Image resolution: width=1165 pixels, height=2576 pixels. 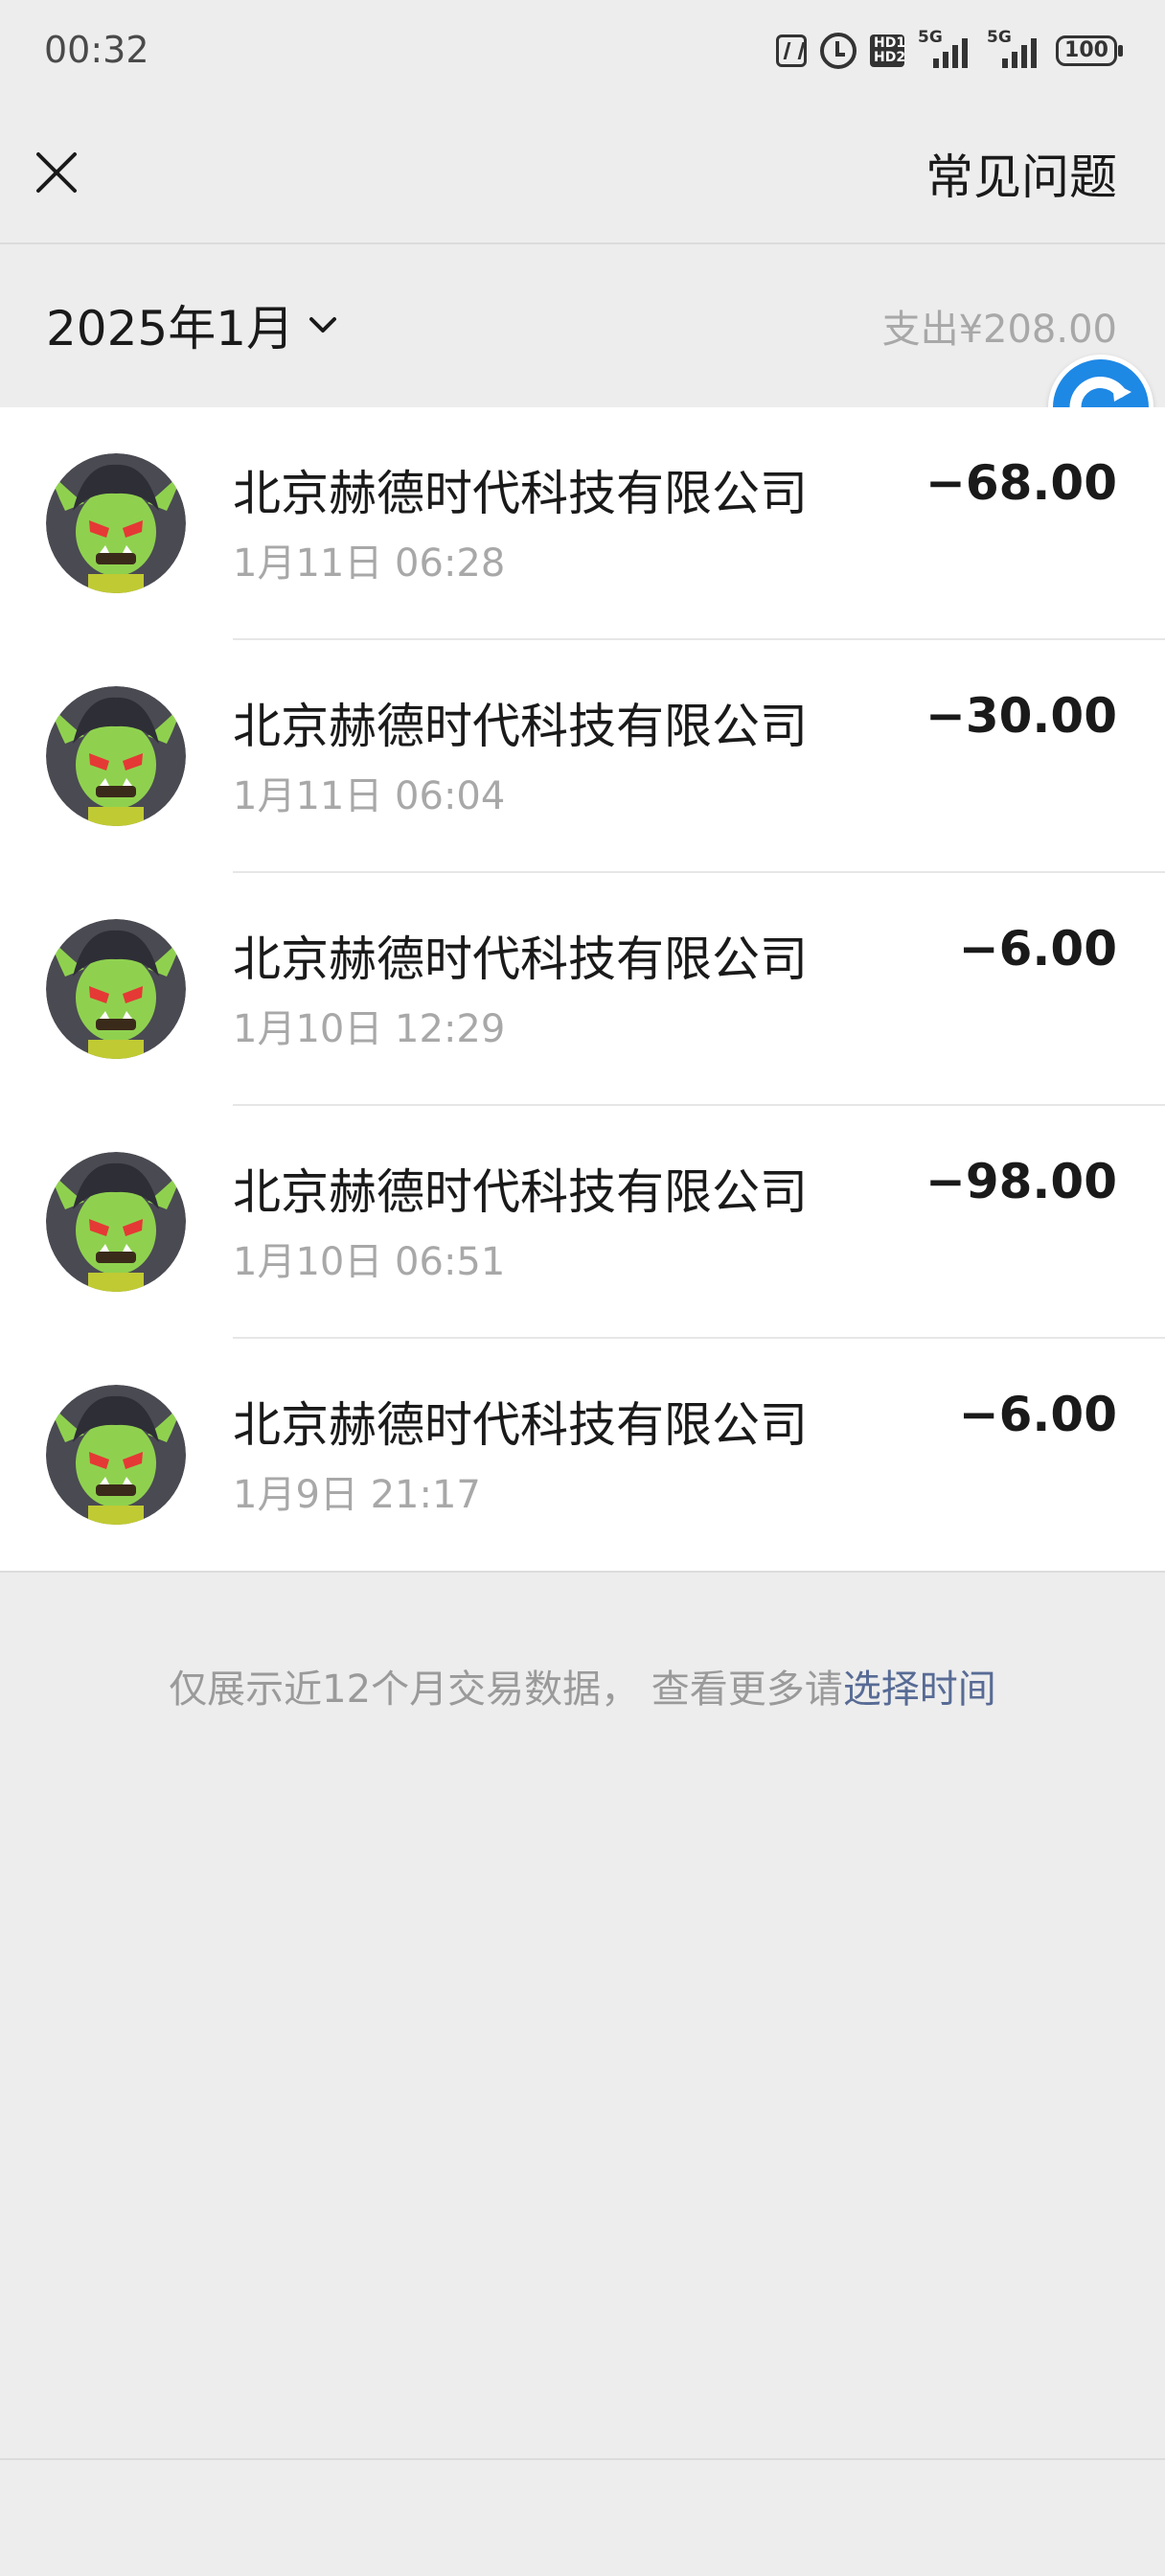 I want to click on status-time: 00:32, so click(x=96, y=50).